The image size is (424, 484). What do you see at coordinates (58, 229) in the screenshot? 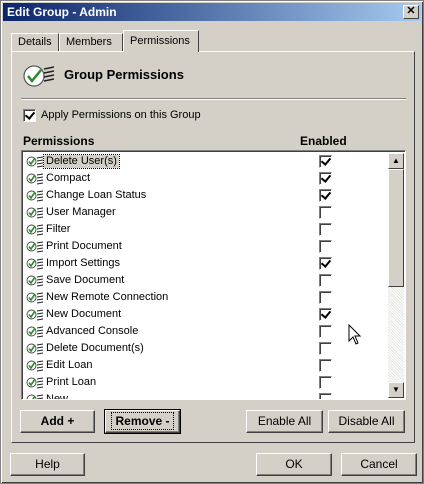
I see `permission-label: Filter` at bounding box center [58, 229].